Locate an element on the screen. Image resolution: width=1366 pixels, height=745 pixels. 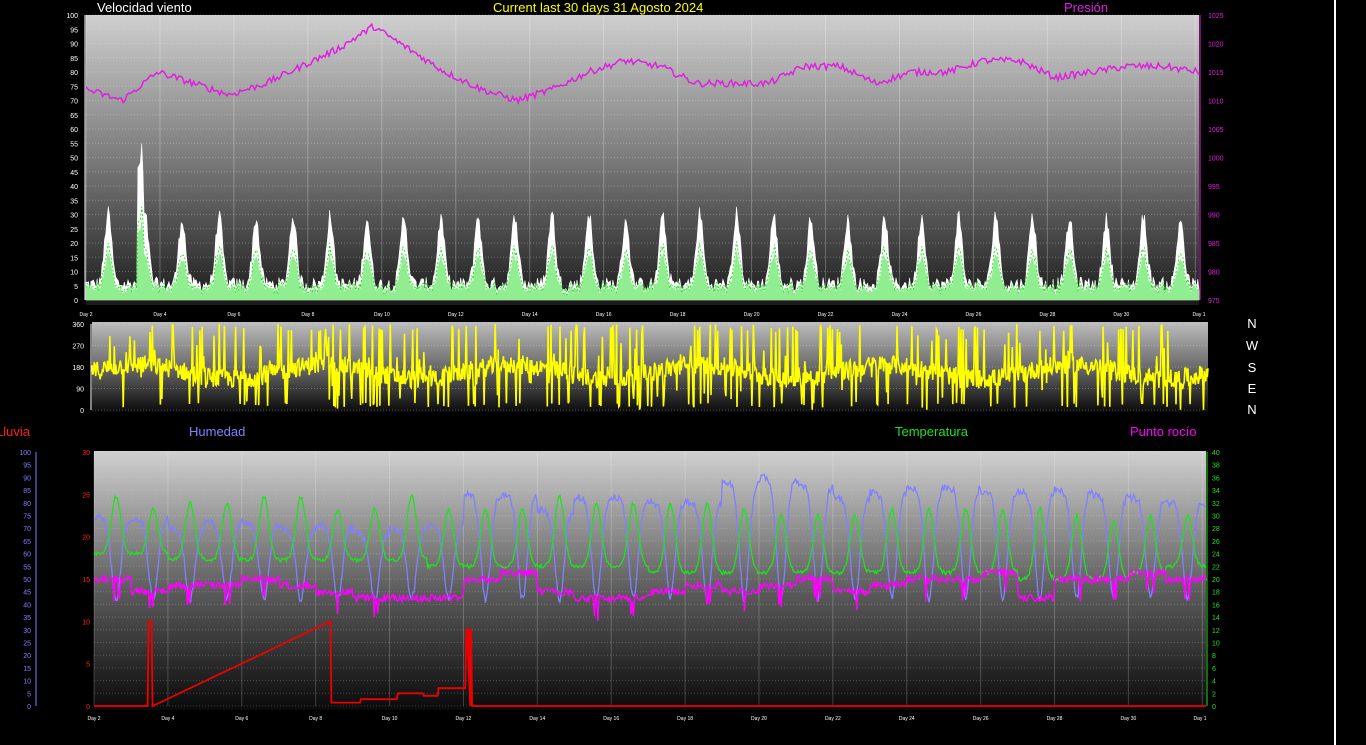
climate-x-tick: Day 4 is located at coordinates (167, 719).